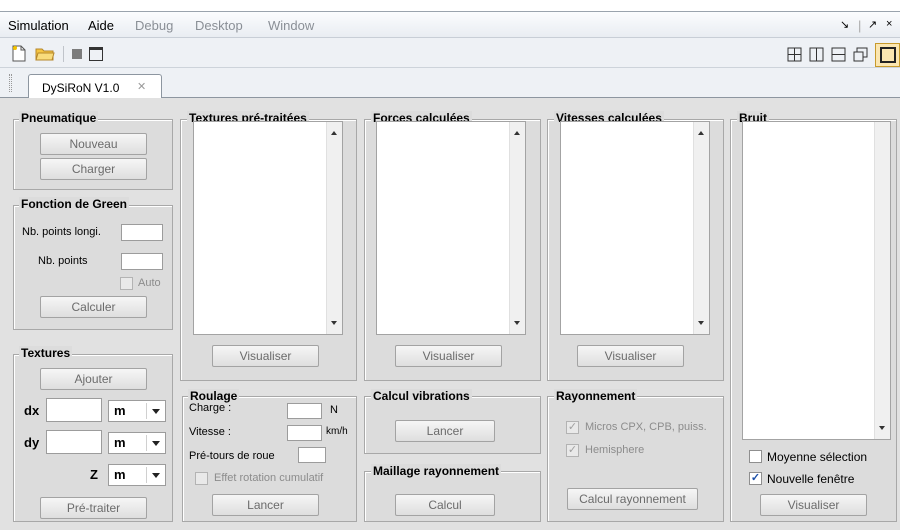  Describe the element at coordinates (142, 232) in the screenshot. I see `nb-points-longi-input` at that location.